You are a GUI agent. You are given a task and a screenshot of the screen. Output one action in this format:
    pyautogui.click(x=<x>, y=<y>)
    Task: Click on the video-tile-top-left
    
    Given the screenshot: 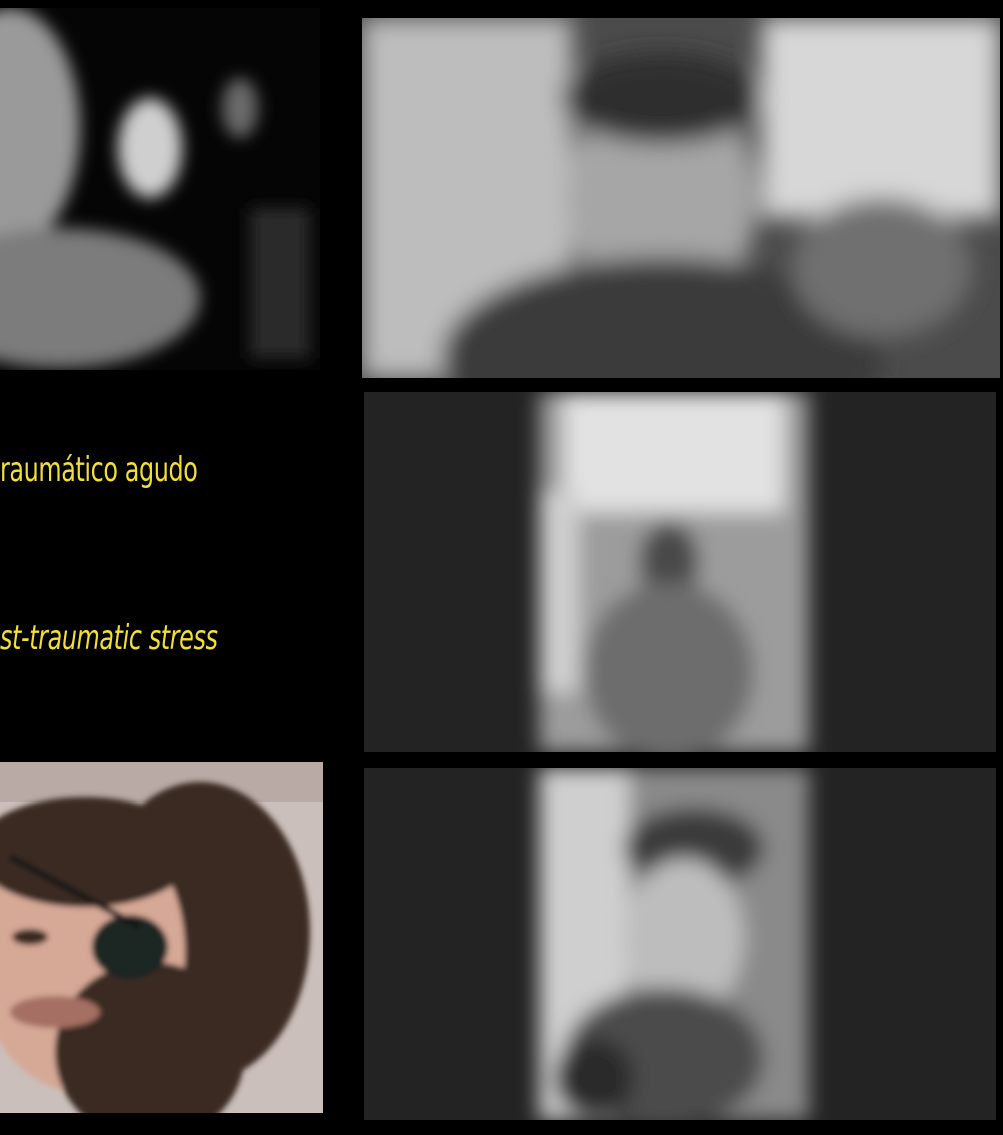 What is the action you would take?
    pyautogui.click(x=160, y=189)
    